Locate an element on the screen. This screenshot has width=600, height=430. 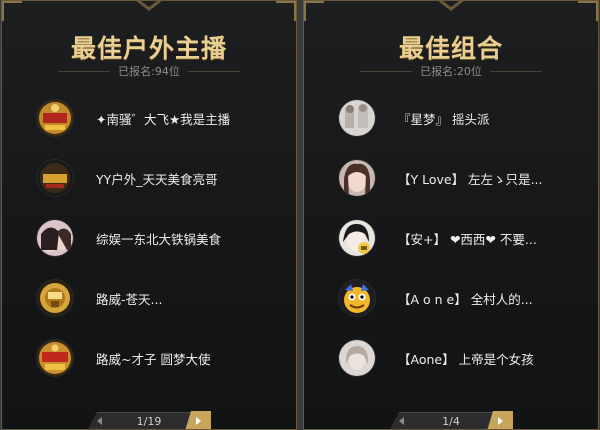
page-indicator: 1/19 is located at coordinates (149, 421).